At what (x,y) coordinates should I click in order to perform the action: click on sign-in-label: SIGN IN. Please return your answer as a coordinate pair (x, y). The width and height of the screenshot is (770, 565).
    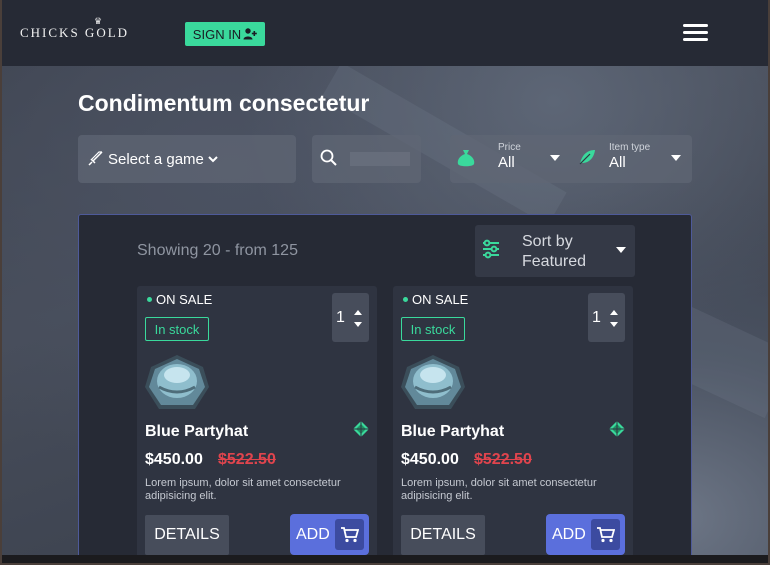
    Looking at the image, I should click on (217, 34).